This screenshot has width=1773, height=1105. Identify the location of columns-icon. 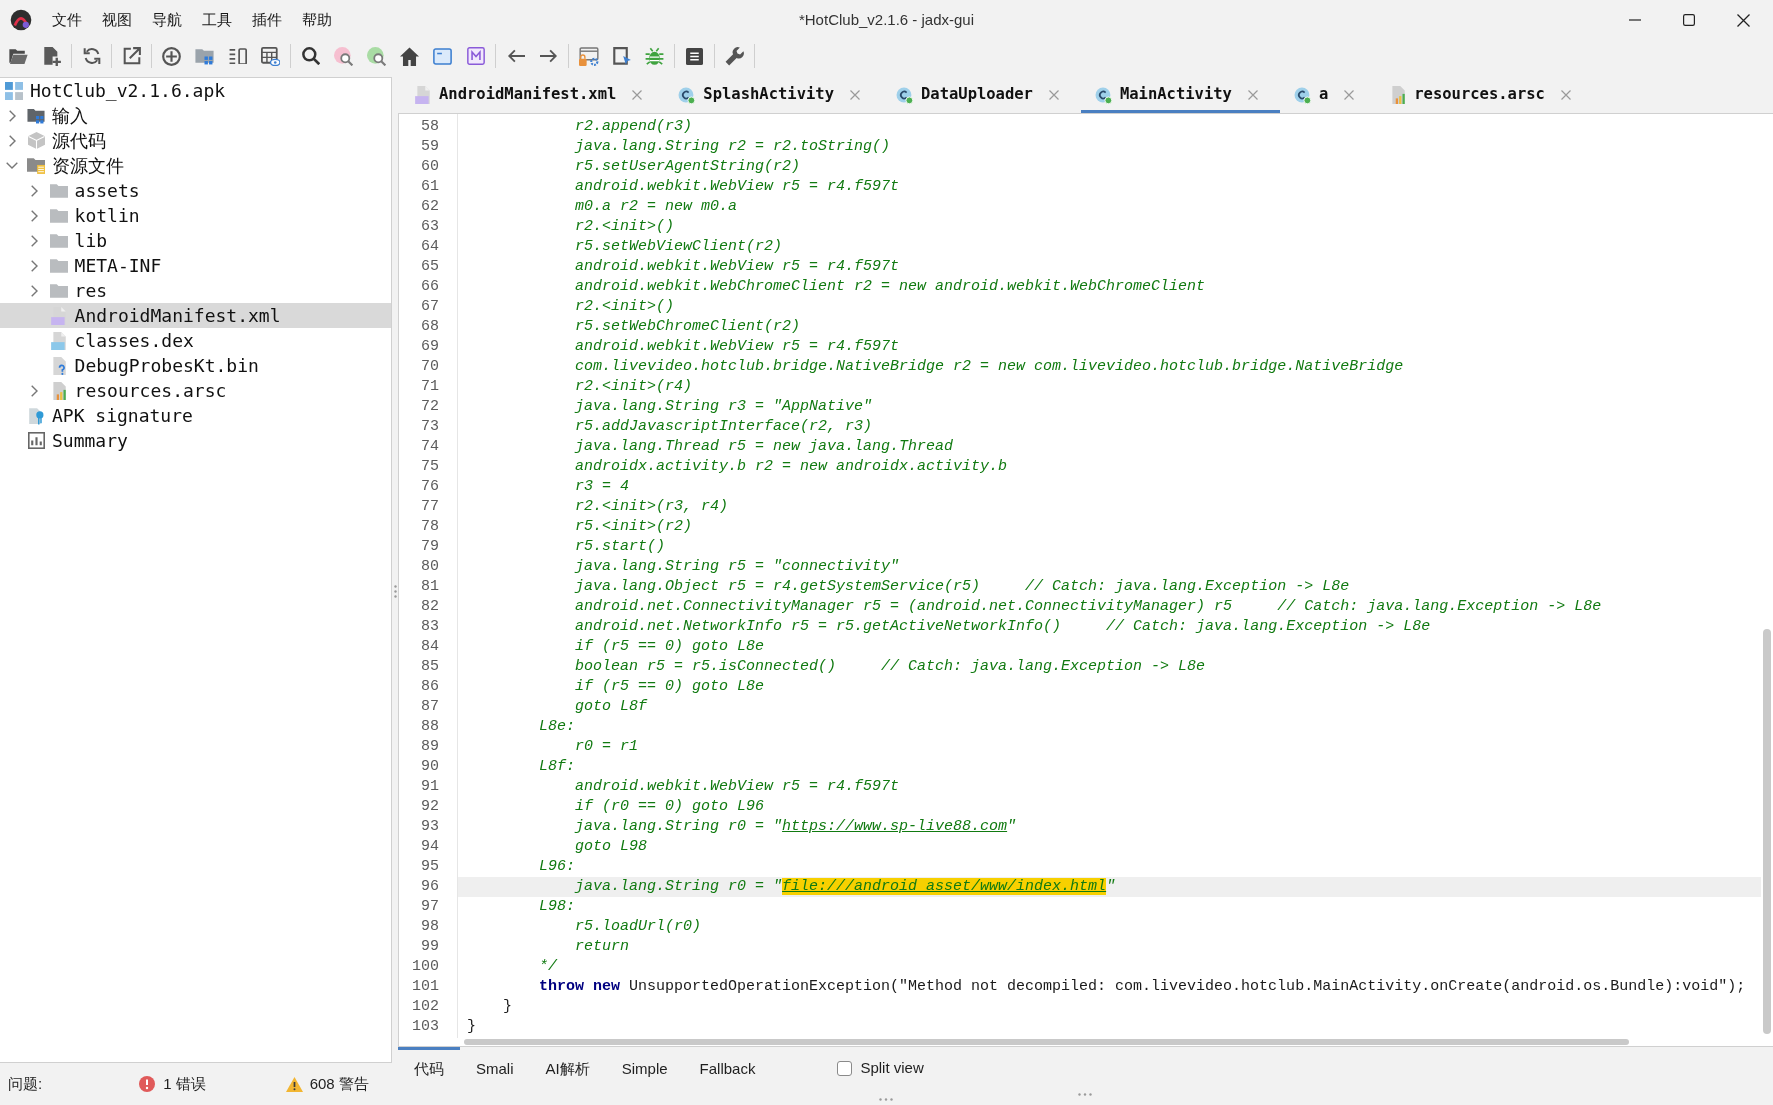
(237, 56).